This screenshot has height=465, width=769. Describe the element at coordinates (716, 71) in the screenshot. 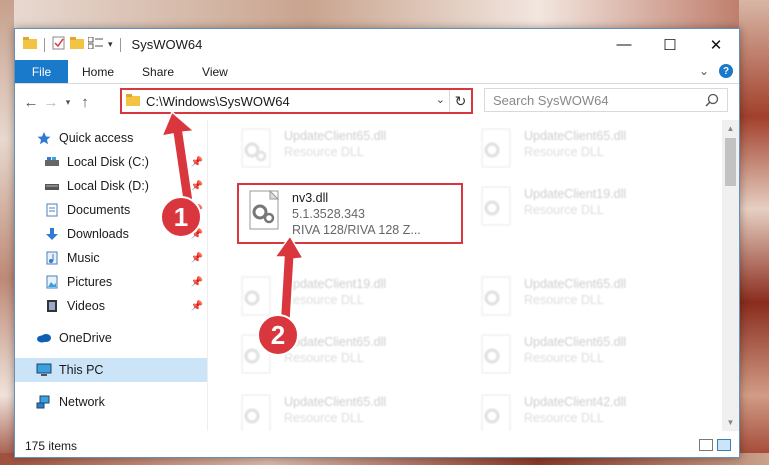

I see `ribbon-right-controls: ⌄ ?` at that location.